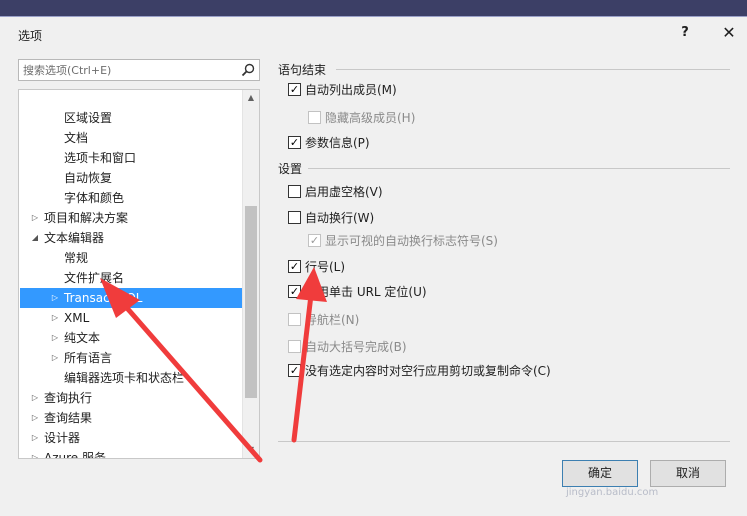 Image resolution: width=747 pixels, height=516 pixels. Describe the element at coordinates (428, 371) in the screenshot. I see `option-label: 没有选定内容时对空行应用剪切或复制命令(C)` at that location.